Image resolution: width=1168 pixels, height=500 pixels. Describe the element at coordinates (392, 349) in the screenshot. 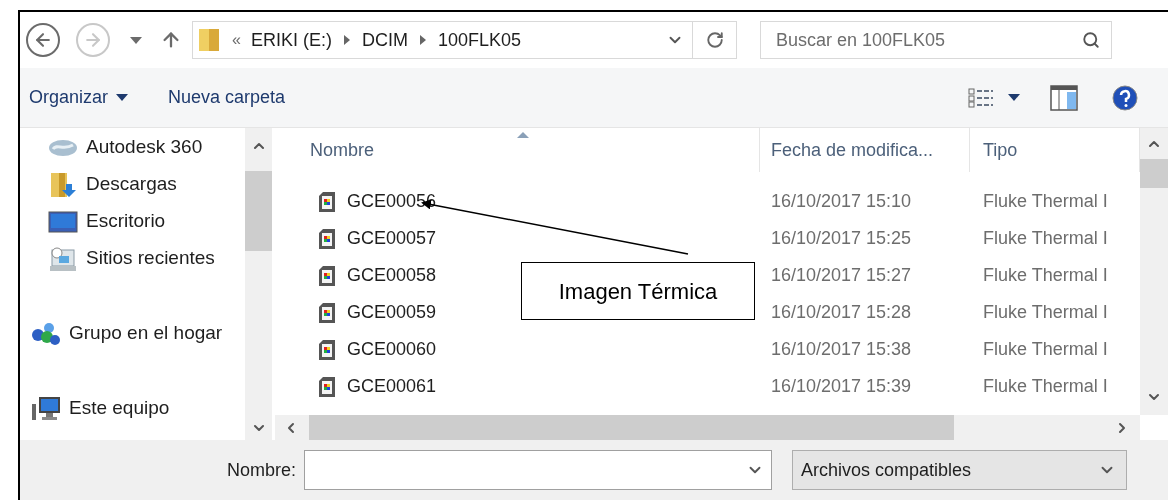

I see `file-name: GCE00060` at that location.